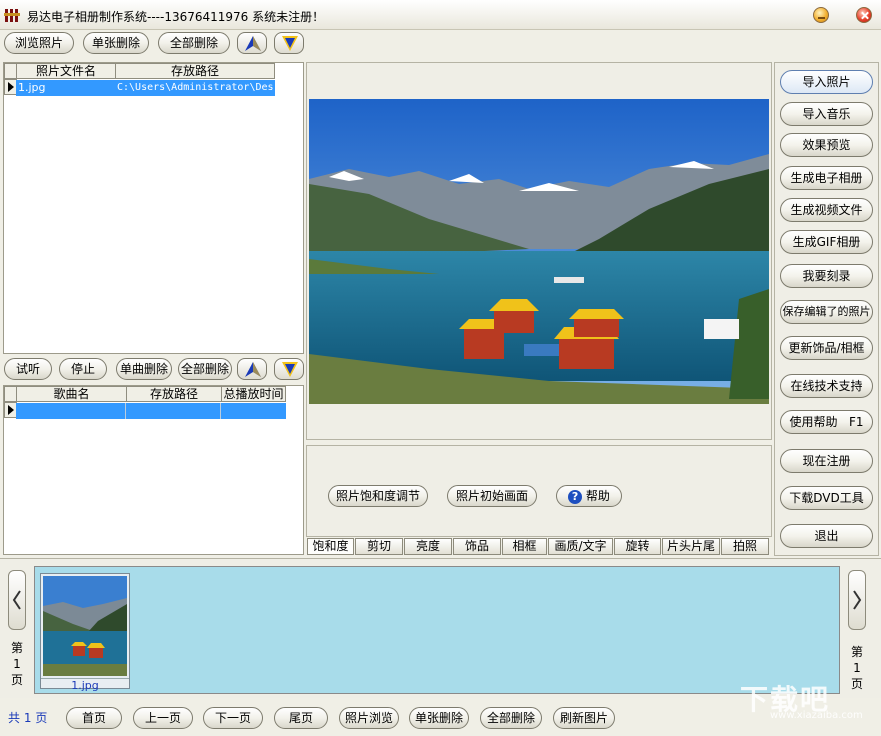  Describe the element at coordinates (66, 71) in the screenshot. I see `column-header-filename: 照片文件名` at that location.